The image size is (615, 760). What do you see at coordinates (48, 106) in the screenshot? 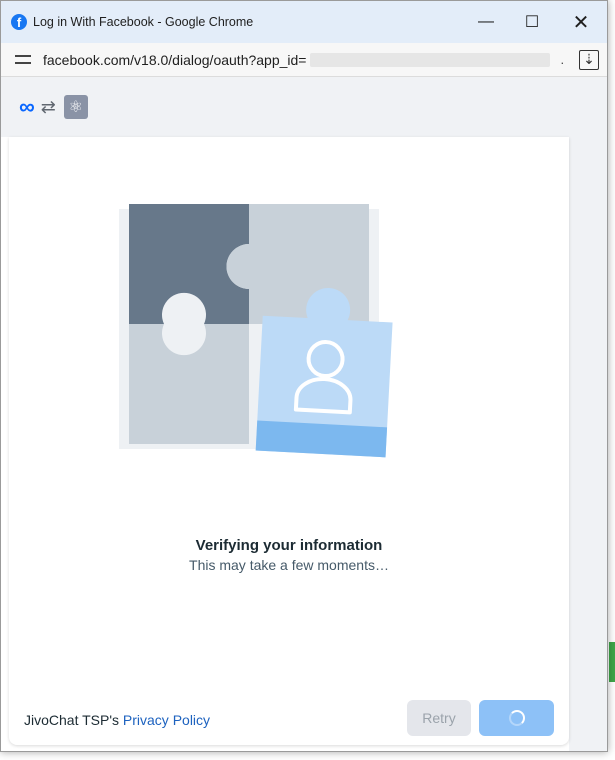
I see `swap-icon: ⇄` at bounding box center [48, 106].